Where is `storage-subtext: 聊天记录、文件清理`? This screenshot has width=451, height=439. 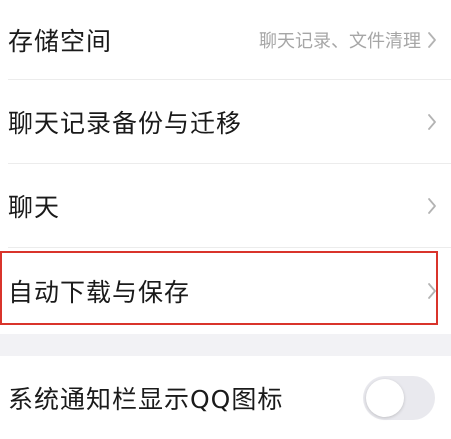
storage-subtext: 聊天记录、文件清理 is located at coordinates (340, 41).